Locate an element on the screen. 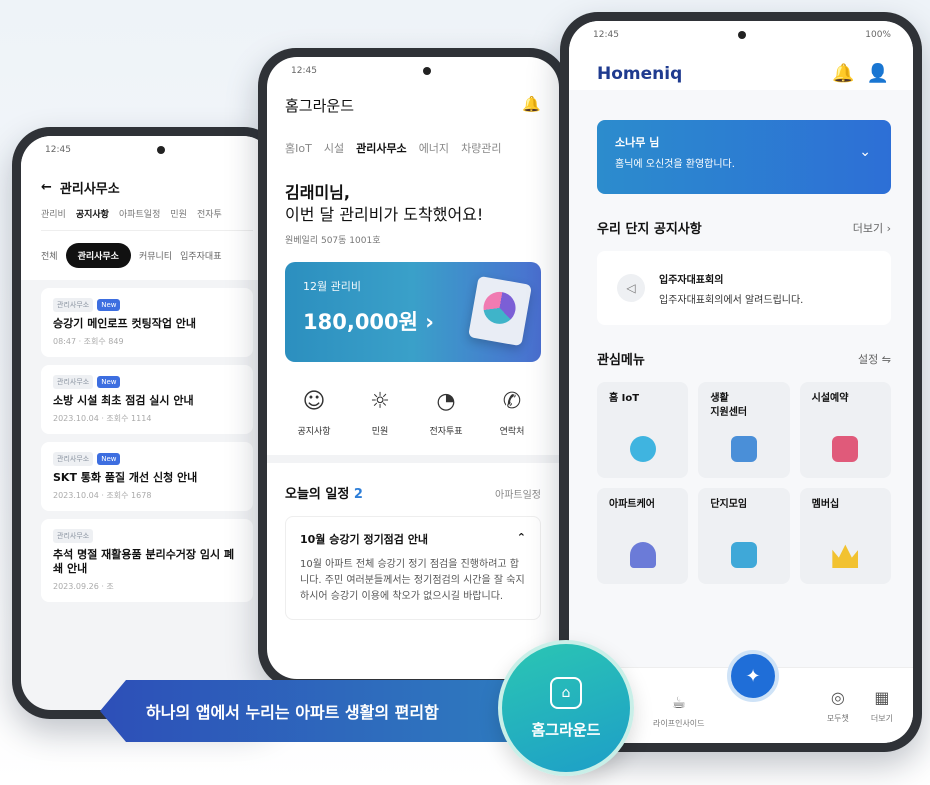  tab-bar: 관리비 공지사항 아파트일정 민원 전자투 is located at coordinates (147, 219).